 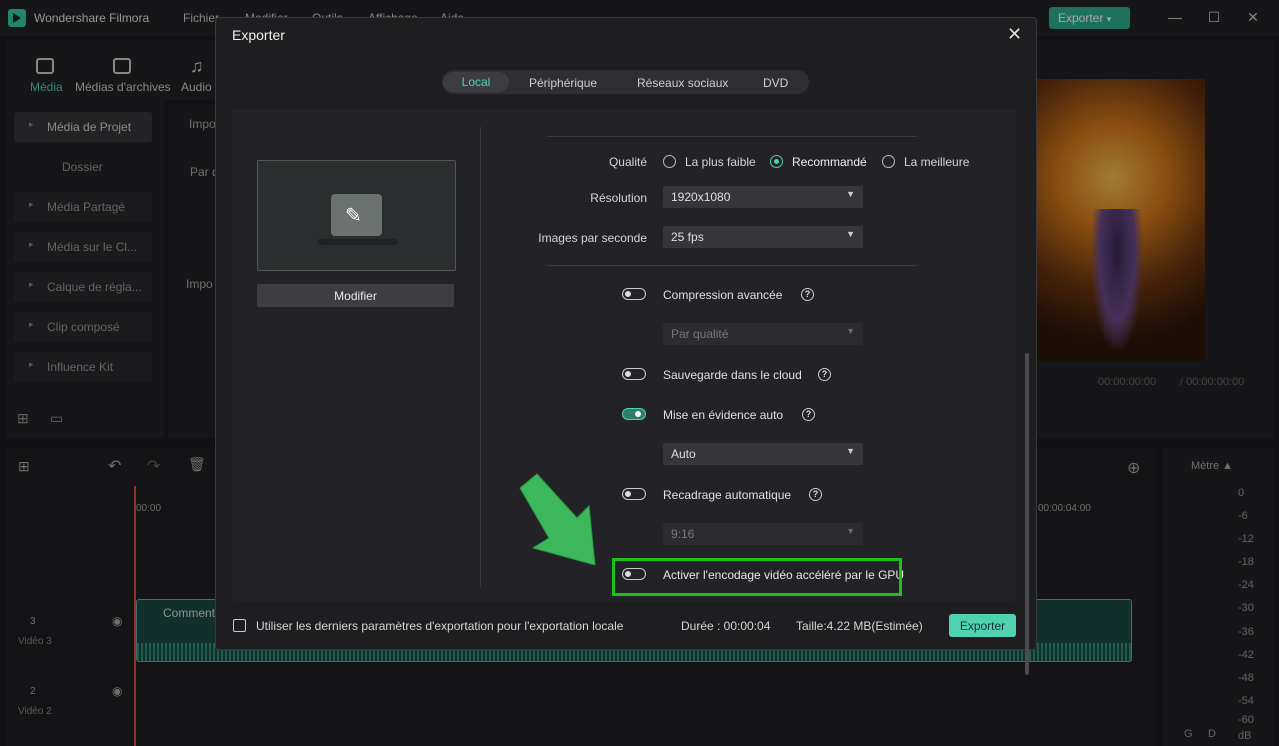 I want to click on edit-icon: ✎, so click(x=356, y=215).